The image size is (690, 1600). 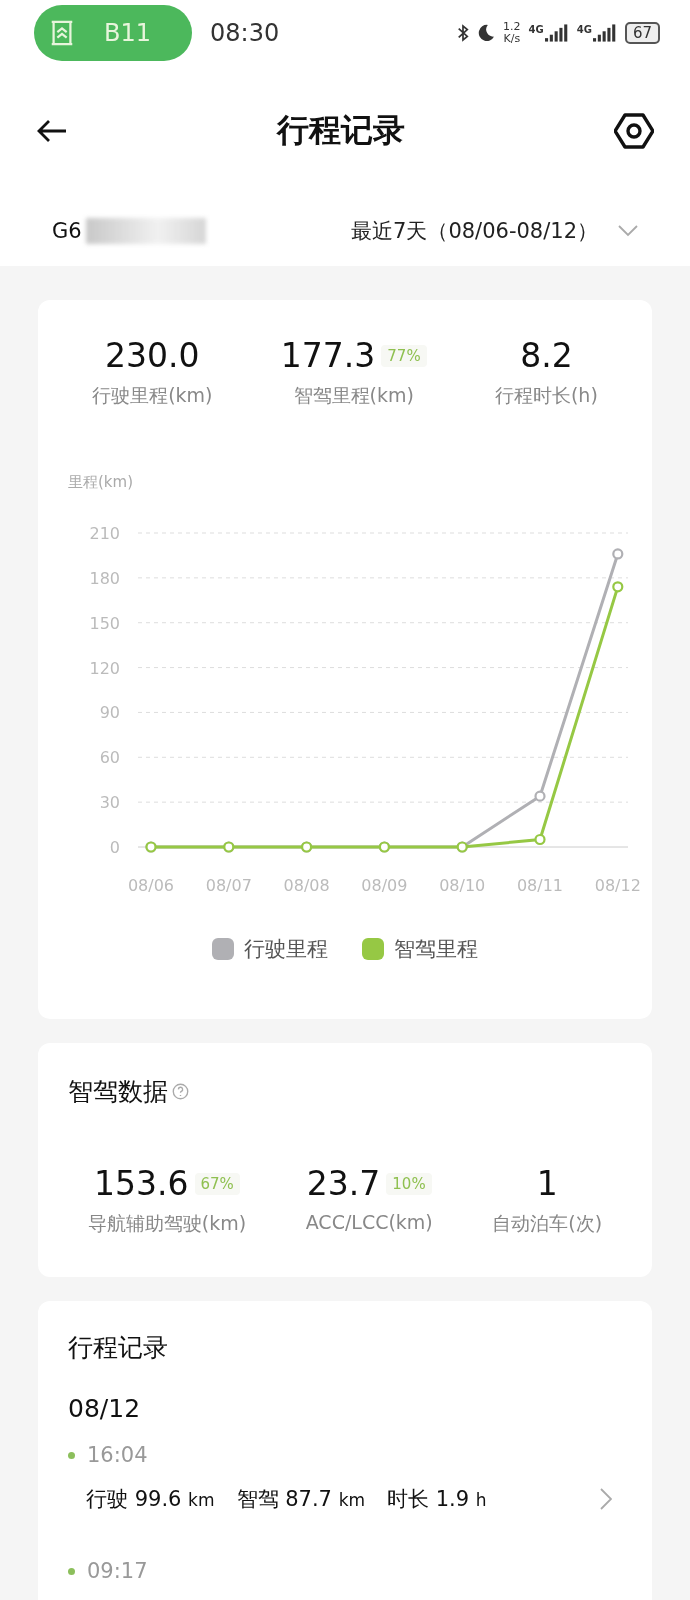 I want to click on stat-value: 23.7, so click(x=343, y=1183).